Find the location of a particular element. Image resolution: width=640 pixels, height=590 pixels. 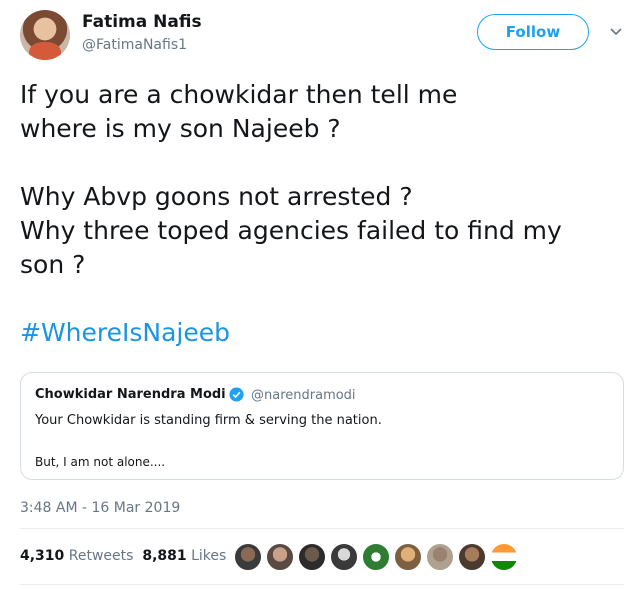

quoted-author-handle: @narendramodi is located at coordinates (303, 395).